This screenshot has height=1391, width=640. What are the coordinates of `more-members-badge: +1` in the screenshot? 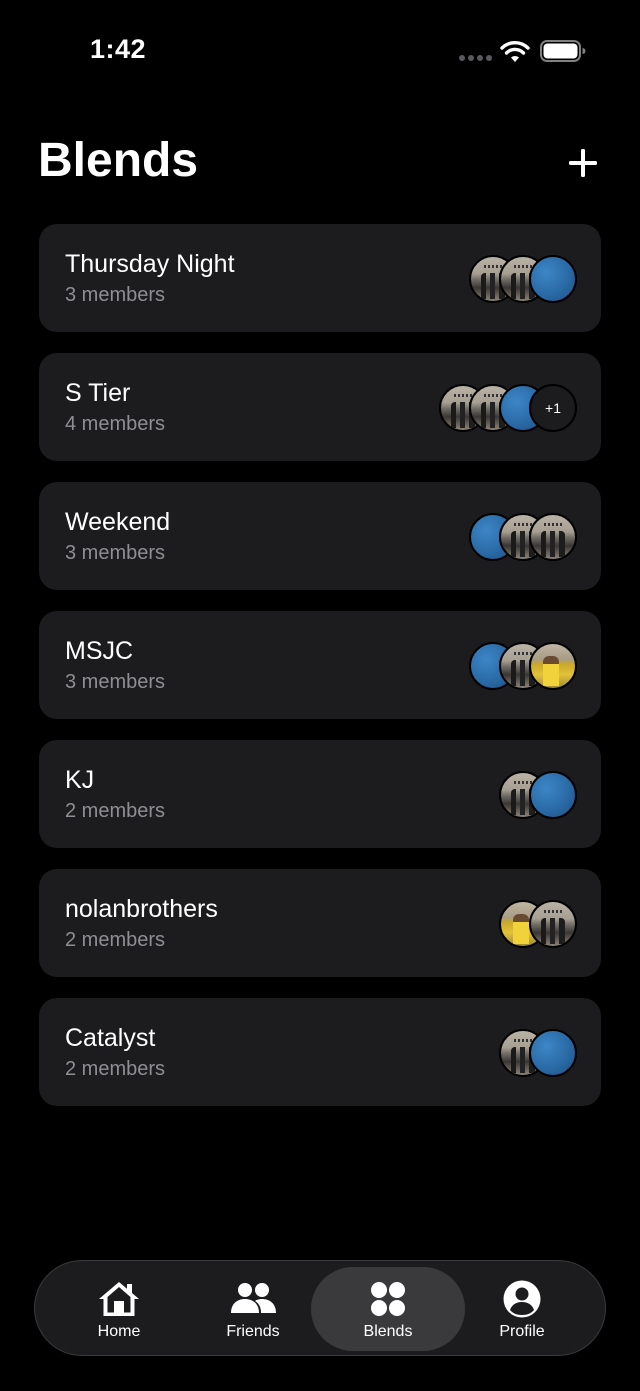 It's located at (553, 408).